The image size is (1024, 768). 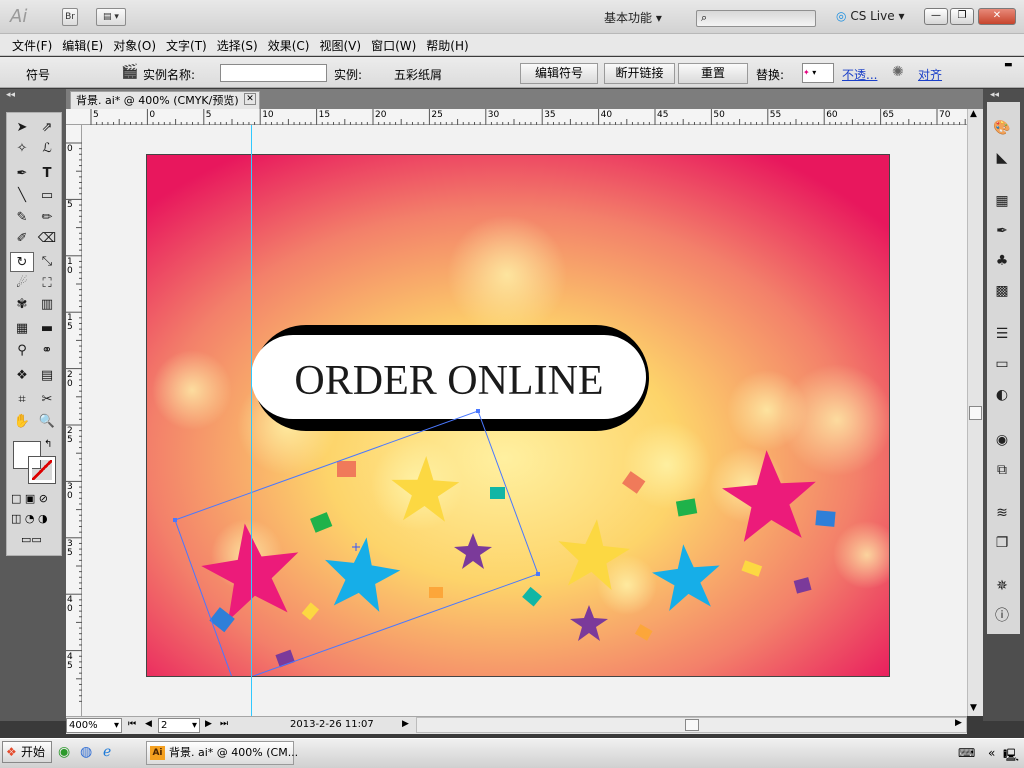 What do you see at coordinates (898, 72) in the screenshot?
I see `recolor-icon: ✺` at bounding box center [898, 72].